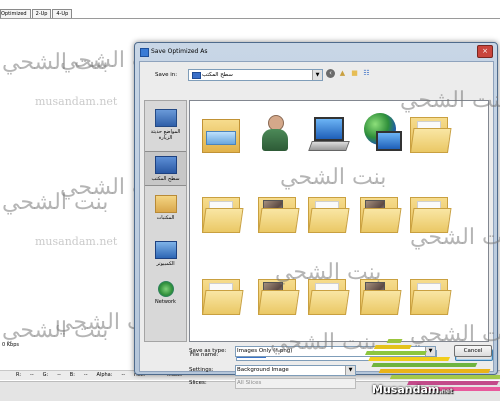 This screenshot has width=500, height=402. I want to click on slices-value: All Slices, so click(249, 383).